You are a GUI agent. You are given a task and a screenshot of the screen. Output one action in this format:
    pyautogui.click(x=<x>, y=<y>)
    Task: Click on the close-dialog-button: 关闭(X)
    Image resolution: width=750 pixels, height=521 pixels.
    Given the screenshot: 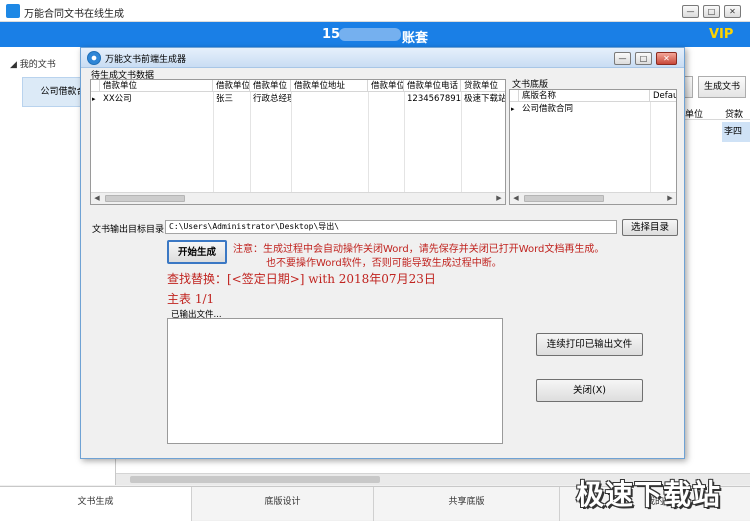 What is the action you would take?
    pyautogui.click(x=589, y=390)
    